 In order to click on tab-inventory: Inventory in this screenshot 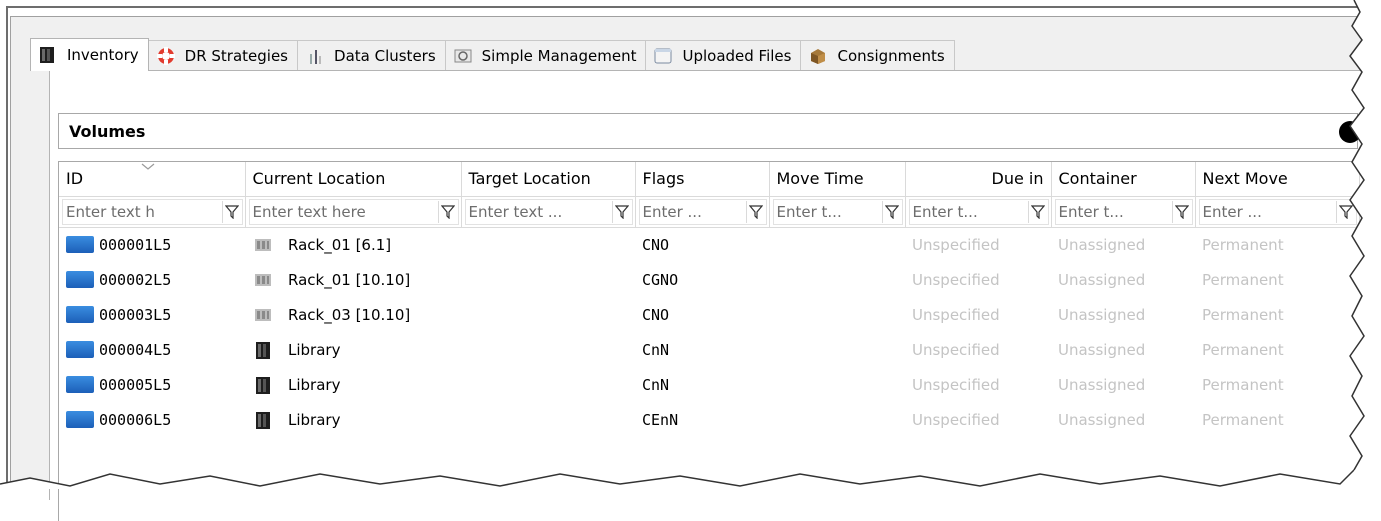, I will do `click(89, 54)`.